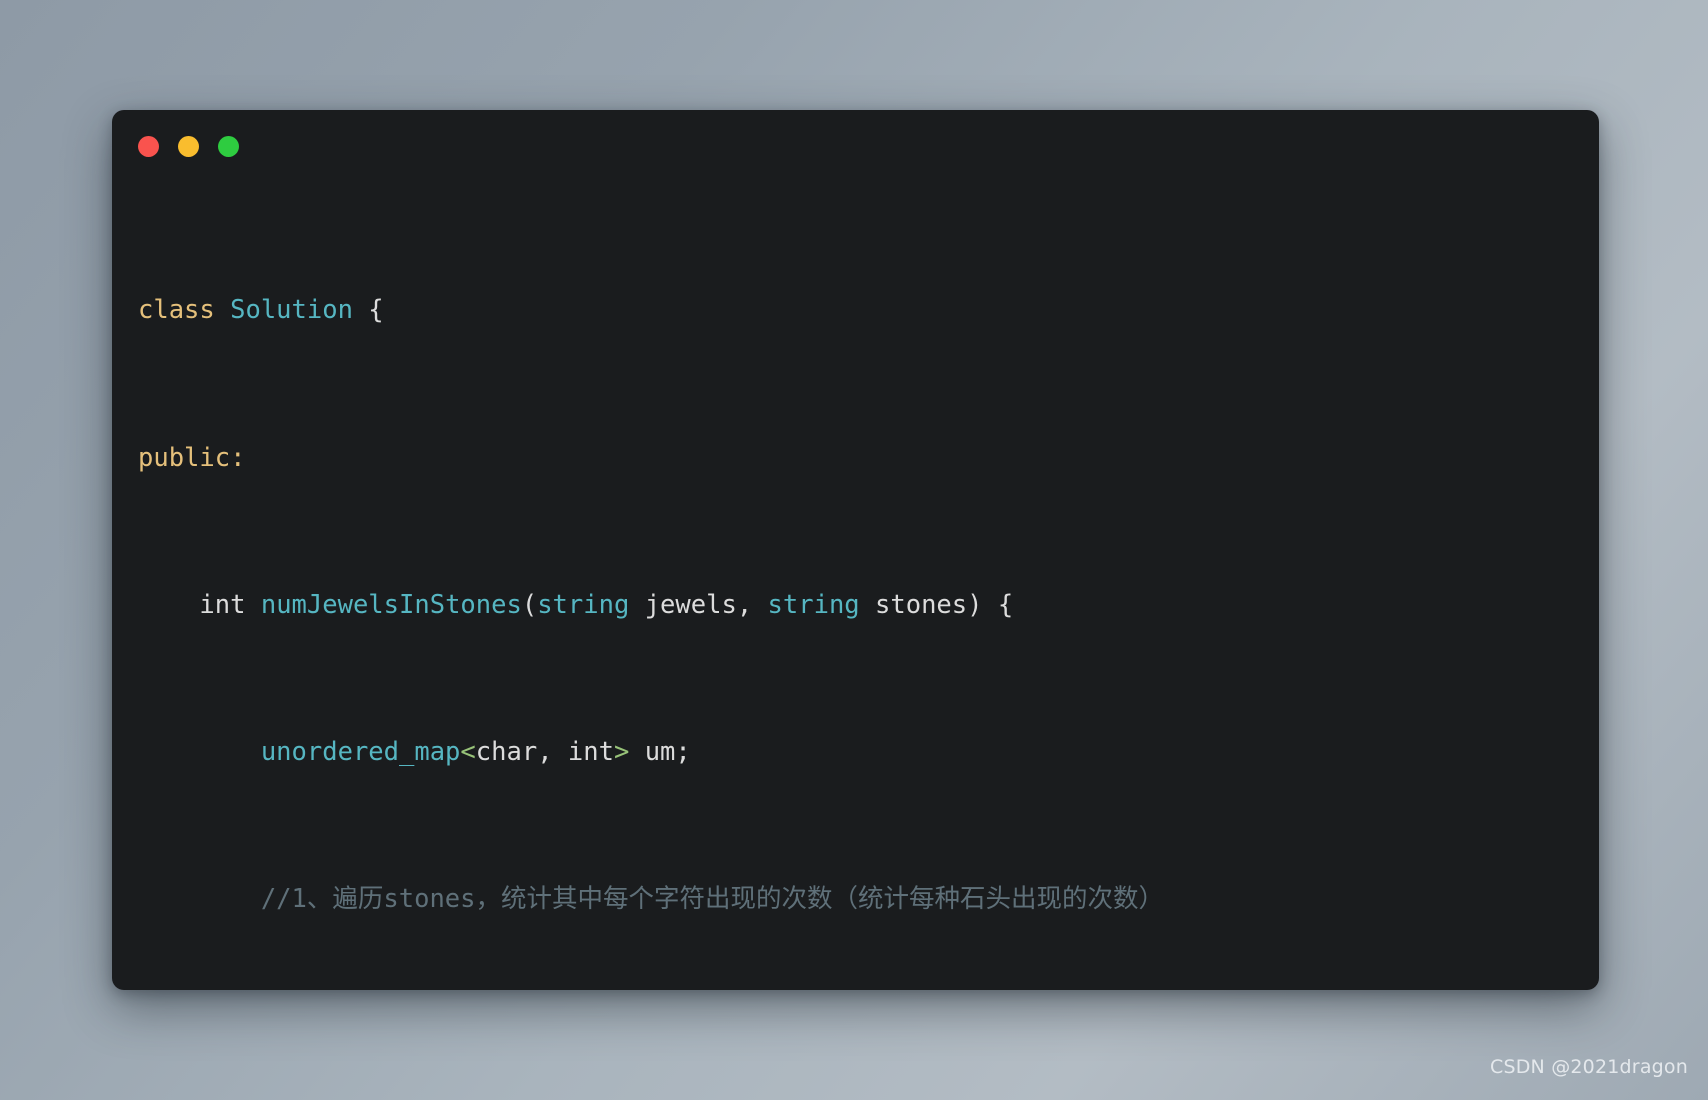  I want to click on signature-tail: ) {, so click(990, 604).